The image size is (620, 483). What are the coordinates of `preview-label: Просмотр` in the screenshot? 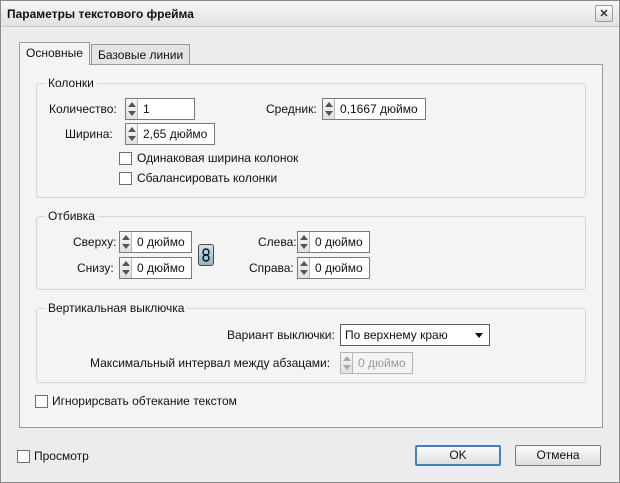 It's located at (61, 456).